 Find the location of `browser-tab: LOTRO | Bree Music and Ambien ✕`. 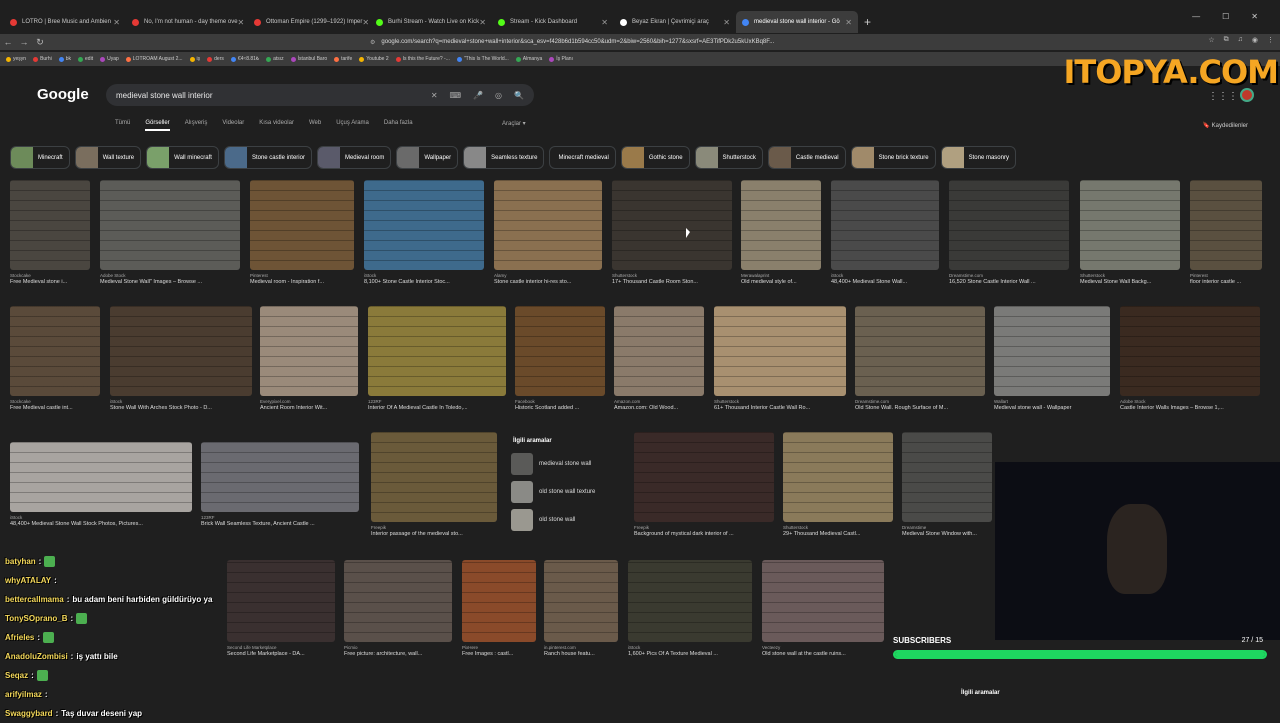

browser-tab: LOTRO | Bree Music and Ambien ✕ is located at coordinates (65, 22).